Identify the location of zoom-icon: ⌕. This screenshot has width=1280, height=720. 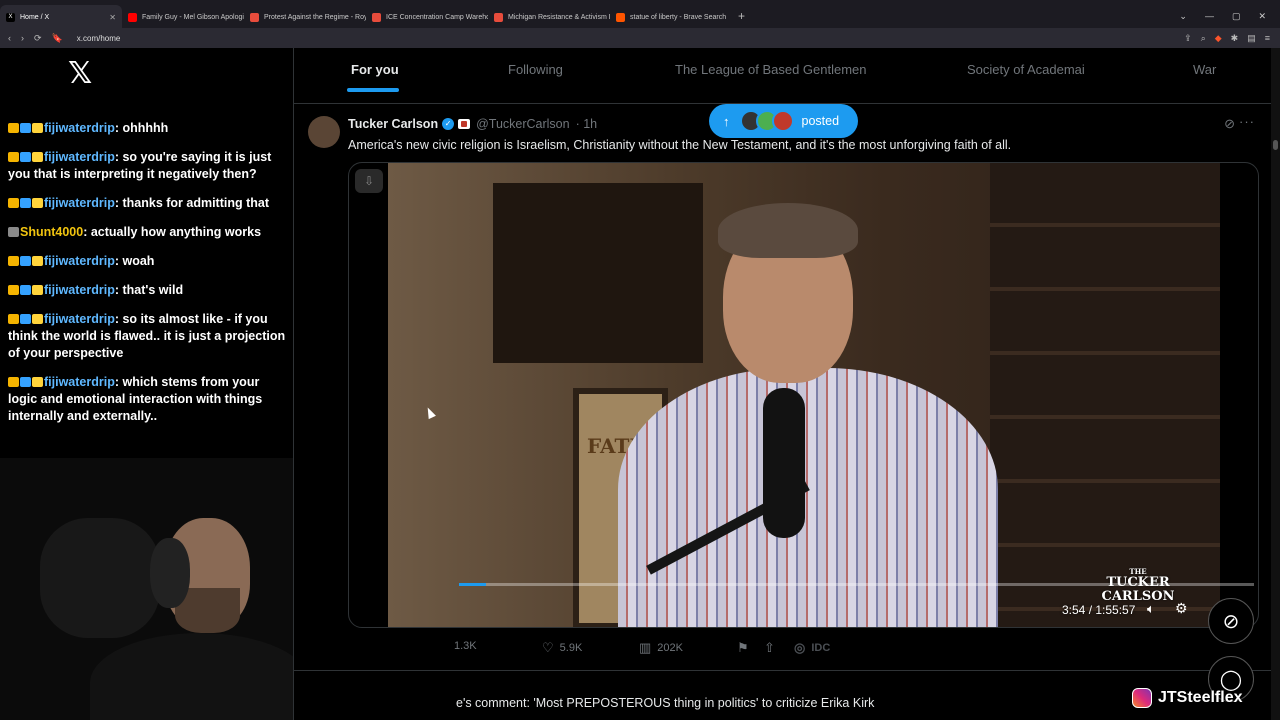
(1203, 38).